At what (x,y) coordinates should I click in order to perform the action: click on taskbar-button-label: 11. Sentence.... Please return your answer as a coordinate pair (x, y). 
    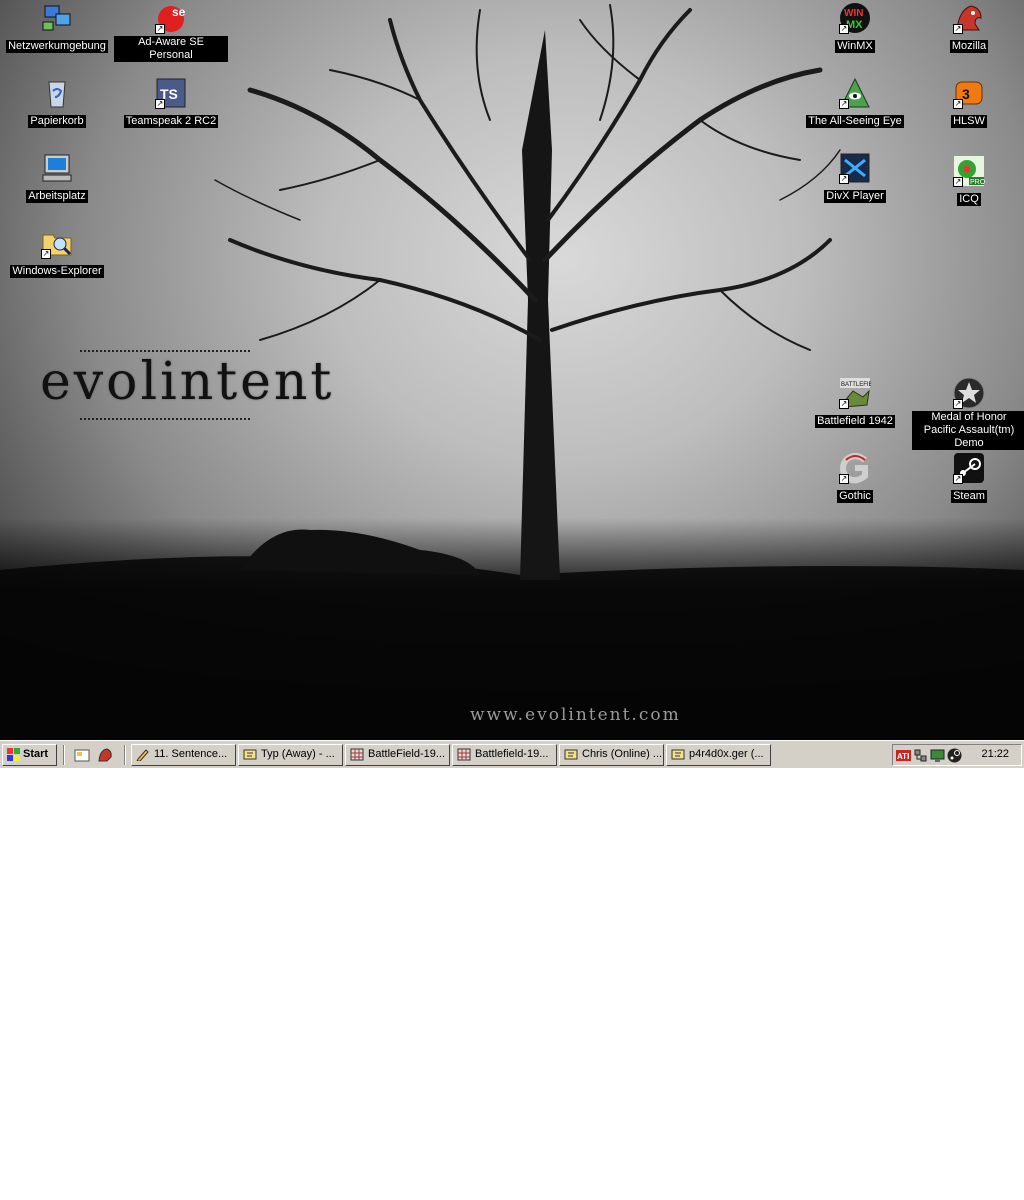
    Looking at the image, I should click on (191, 754).